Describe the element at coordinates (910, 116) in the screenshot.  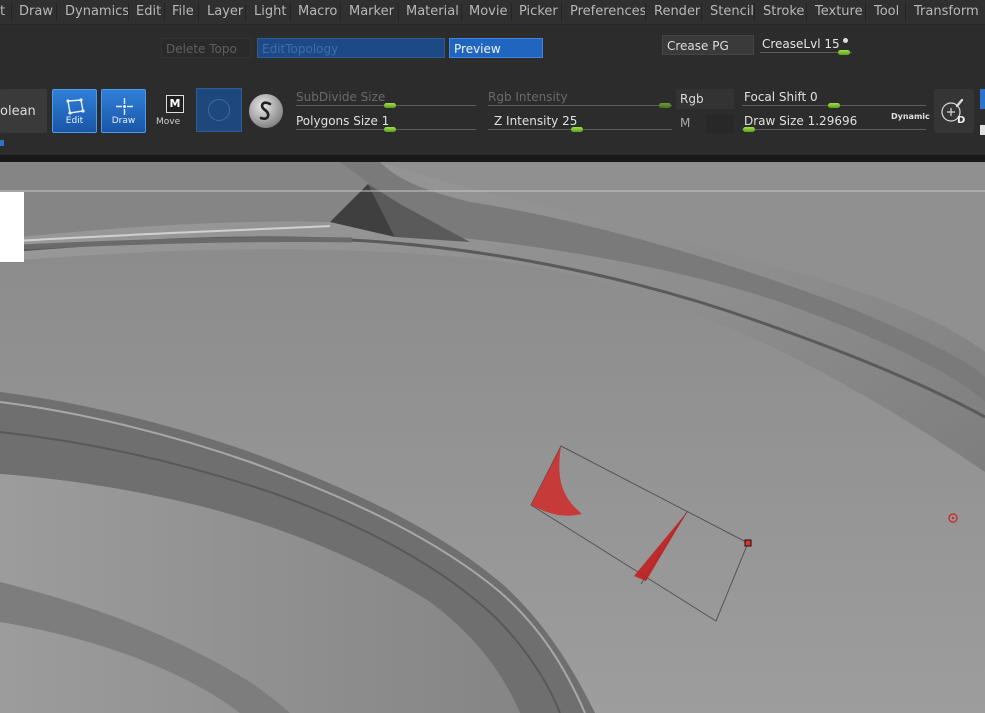
I see `dynamic-toggle: Dynamic` at that location.